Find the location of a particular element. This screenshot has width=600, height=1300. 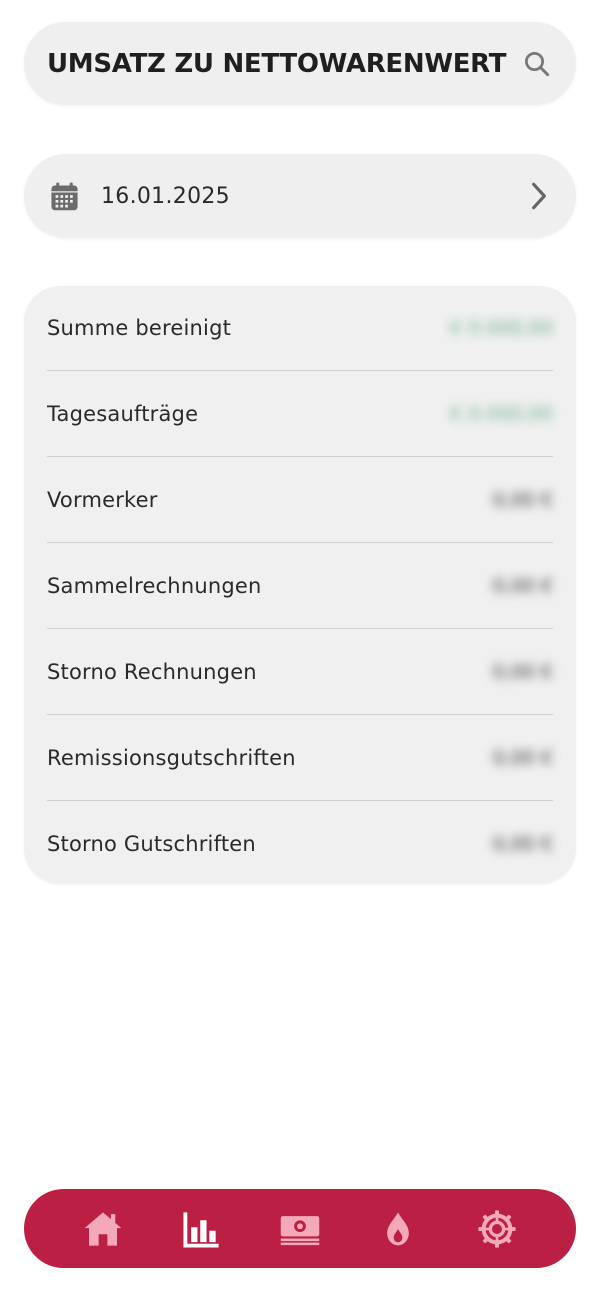

header-bar: UMSATZ ZU NETTOWARENWERT is located at coordinates (300, 63).